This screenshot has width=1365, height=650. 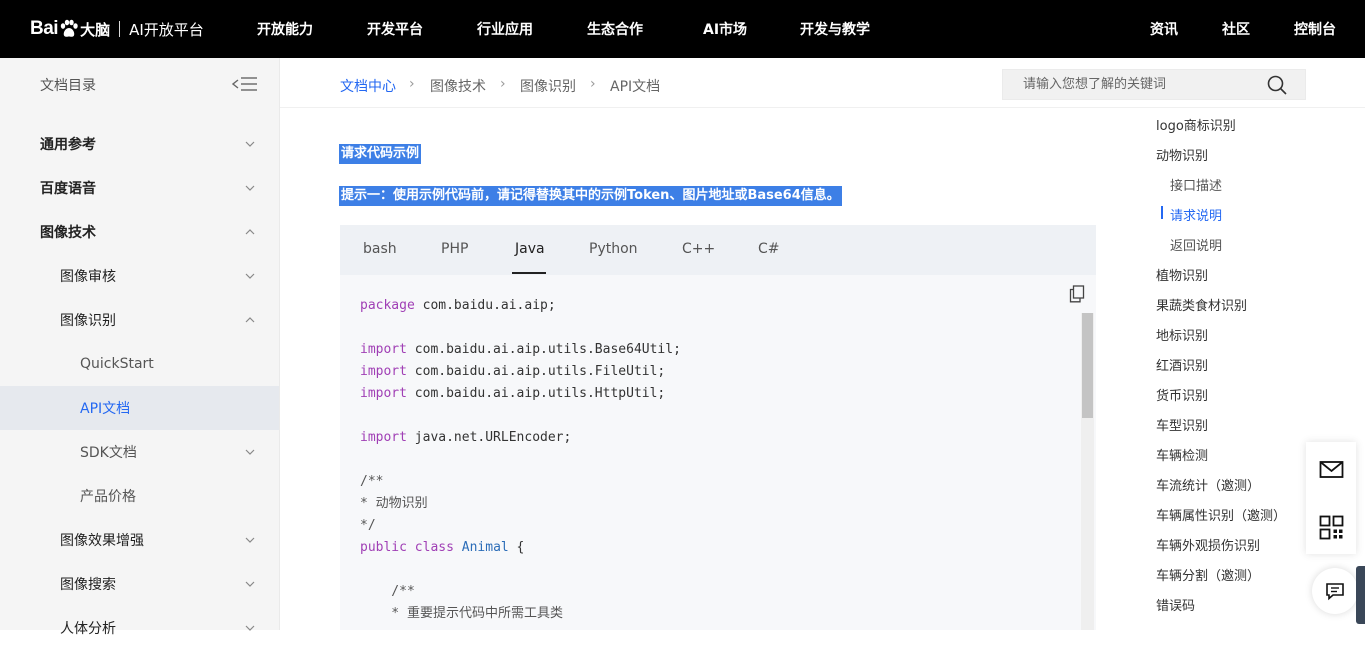 What do you see at coordinates (1208, 484) in the screenshot?
I see `toc-item-traffic-flow: 车流统计（邀测）` at bounding box center [1208, 484].